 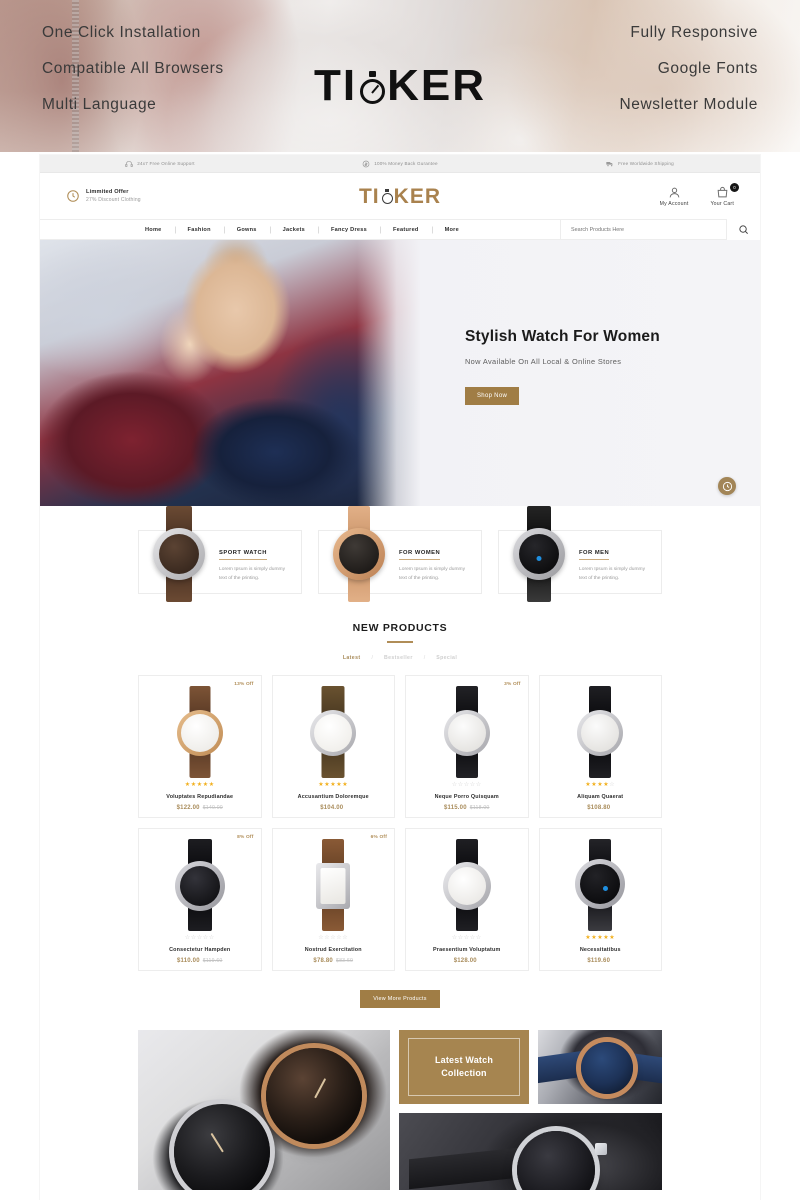 I want to click on banner-blue-watch, so click(x=600, y=1067).